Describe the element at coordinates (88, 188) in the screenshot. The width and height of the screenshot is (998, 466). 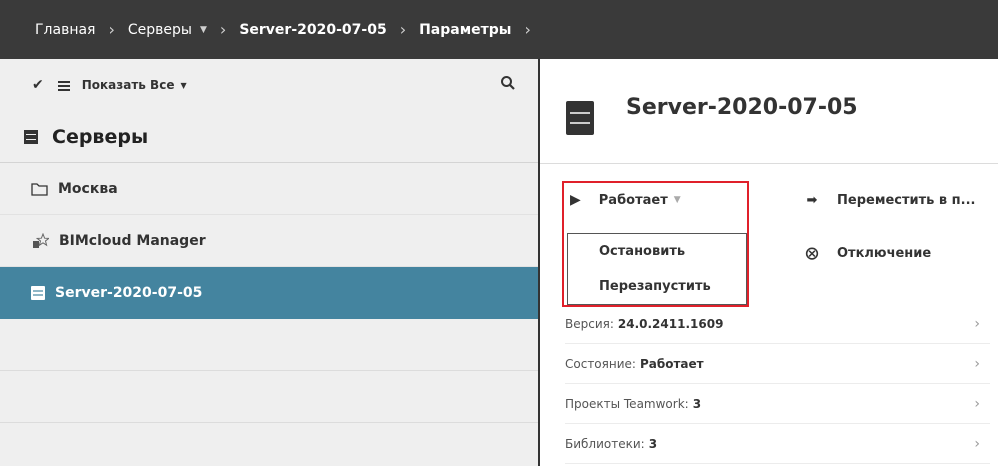
I see `tree-item-label: Москва` at that location.